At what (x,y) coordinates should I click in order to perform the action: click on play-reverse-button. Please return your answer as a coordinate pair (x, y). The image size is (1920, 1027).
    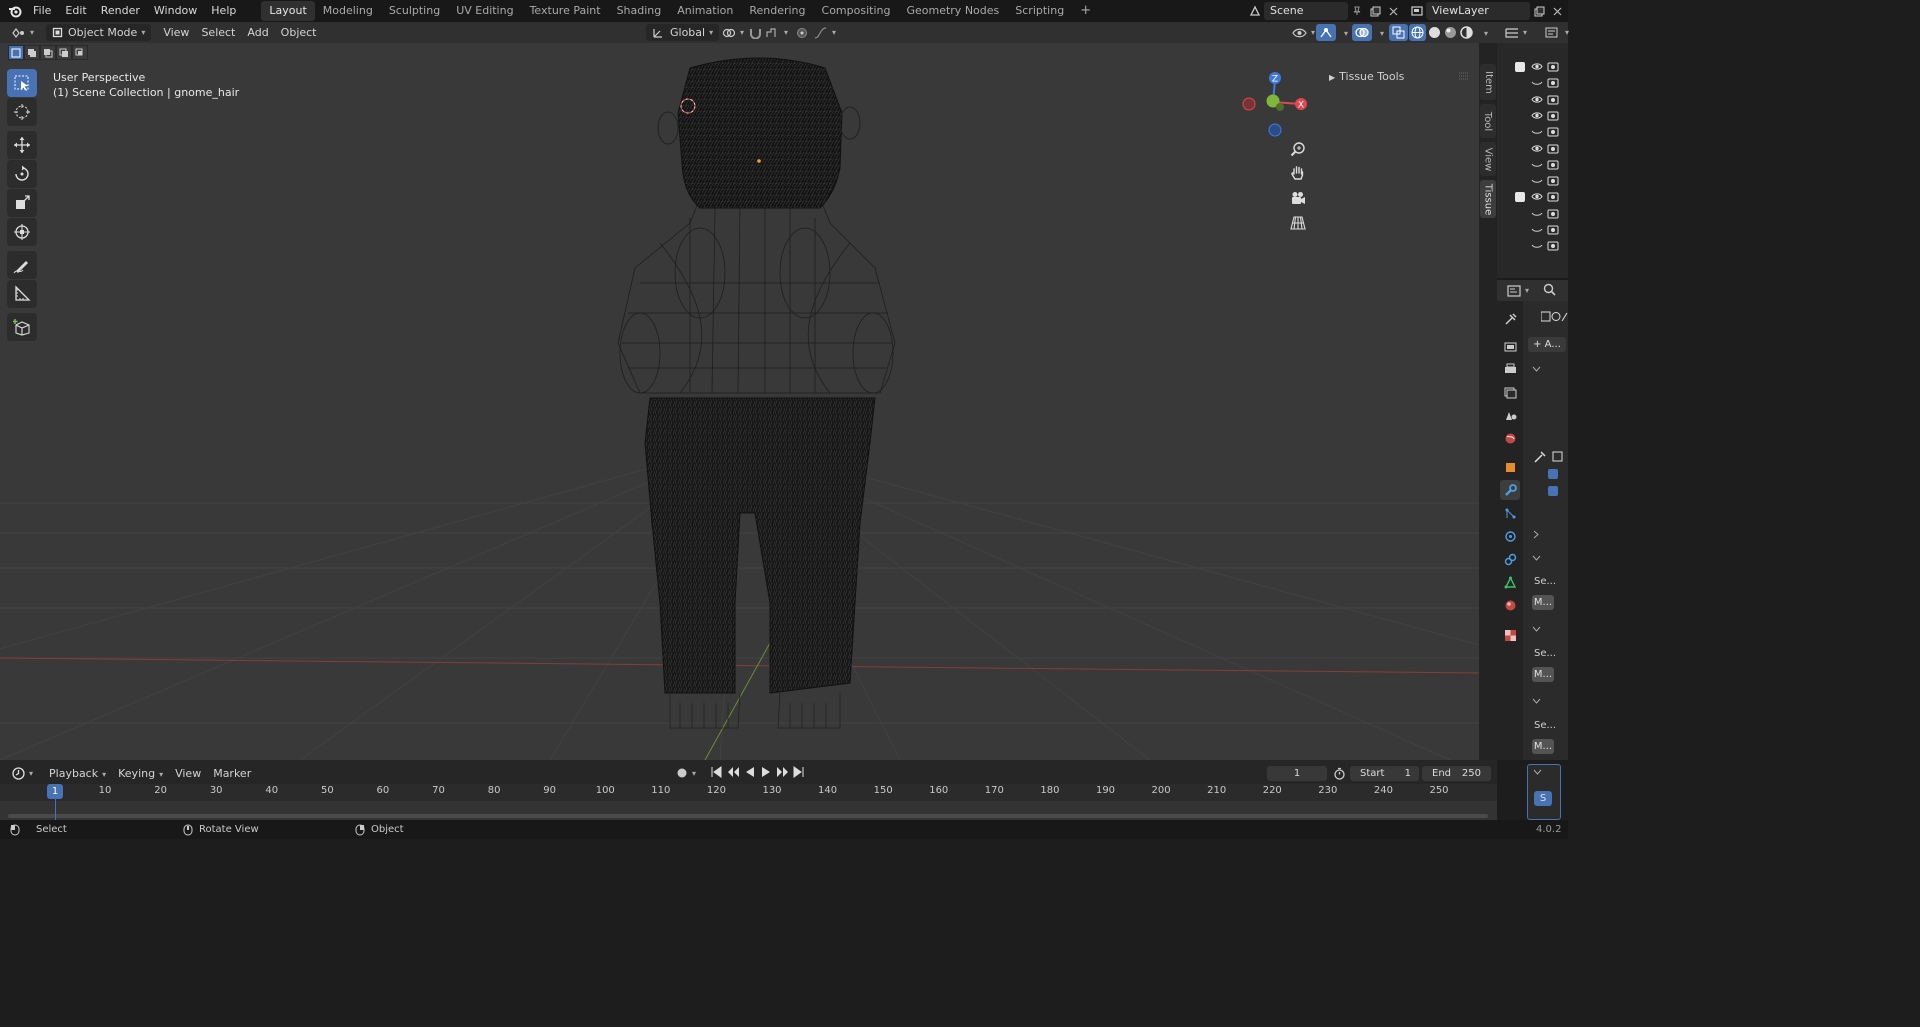
    Looking at the image, I should click on (750, 773).